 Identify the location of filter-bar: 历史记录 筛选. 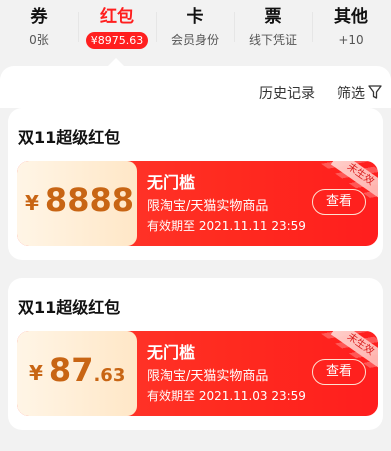
(195, 87).